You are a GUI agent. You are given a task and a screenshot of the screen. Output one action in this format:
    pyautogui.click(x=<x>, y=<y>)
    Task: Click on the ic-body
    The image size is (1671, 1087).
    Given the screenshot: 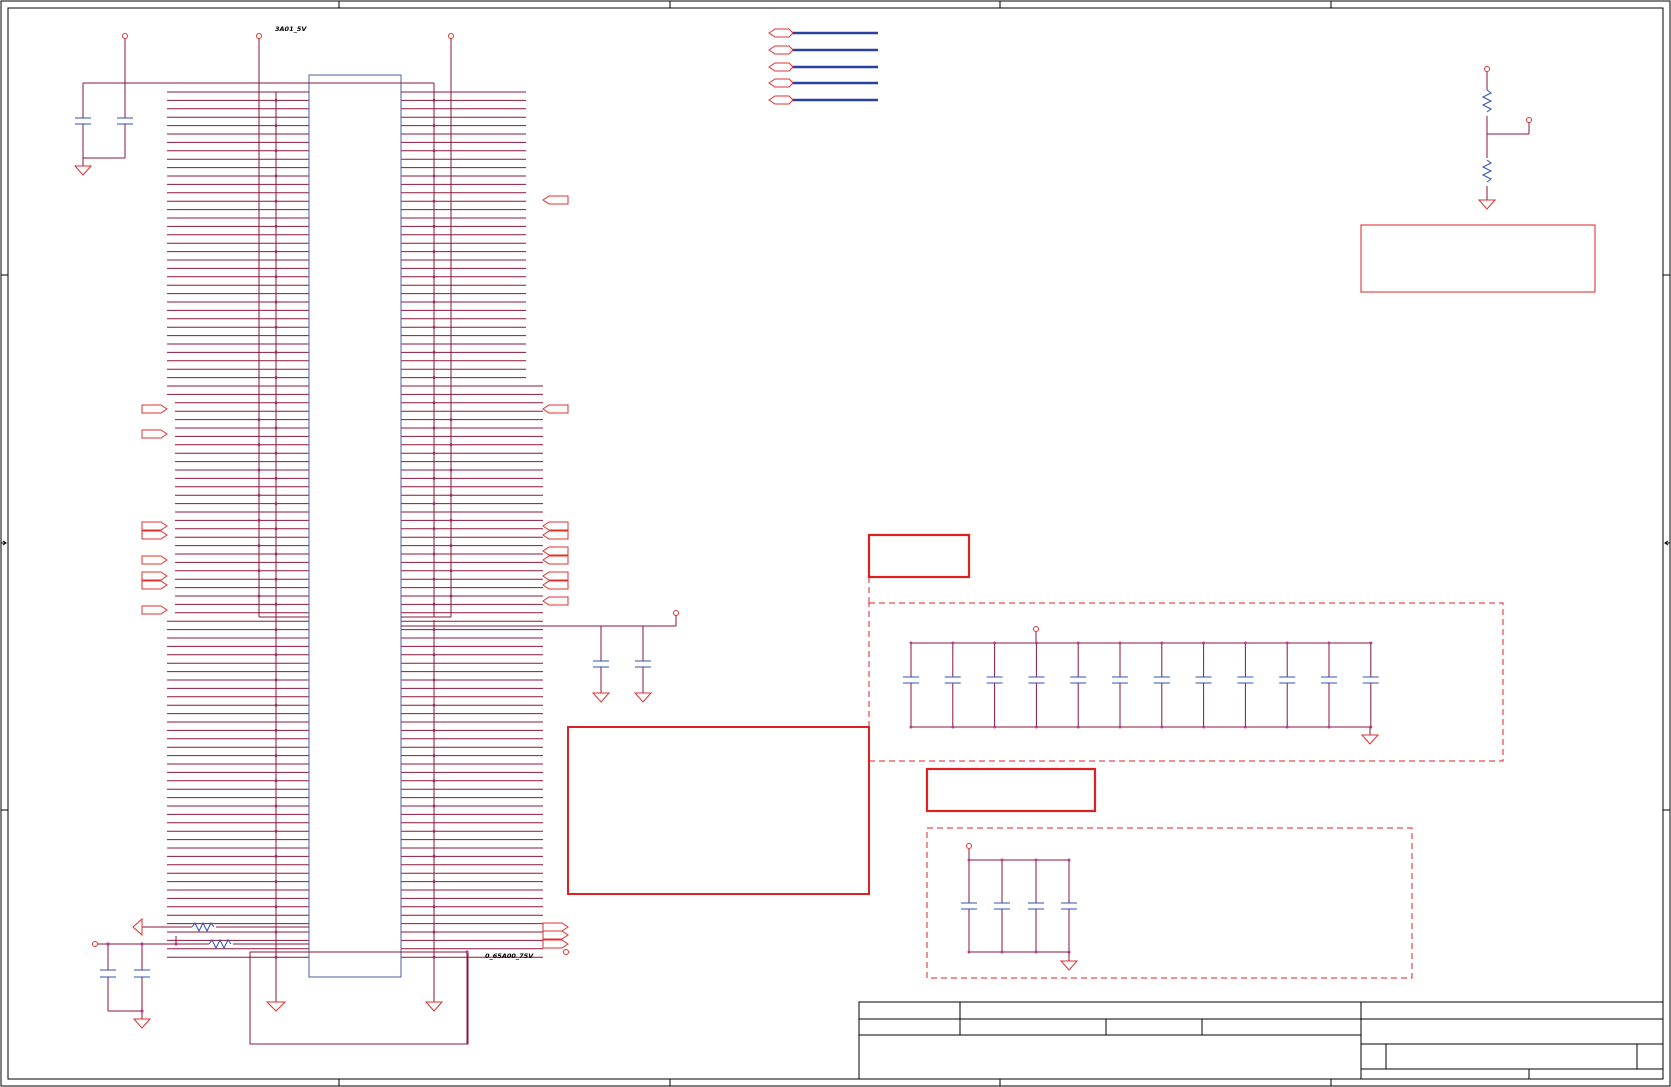 What is the action you would take?
    pyautogui.click(x=355, y=526)
    